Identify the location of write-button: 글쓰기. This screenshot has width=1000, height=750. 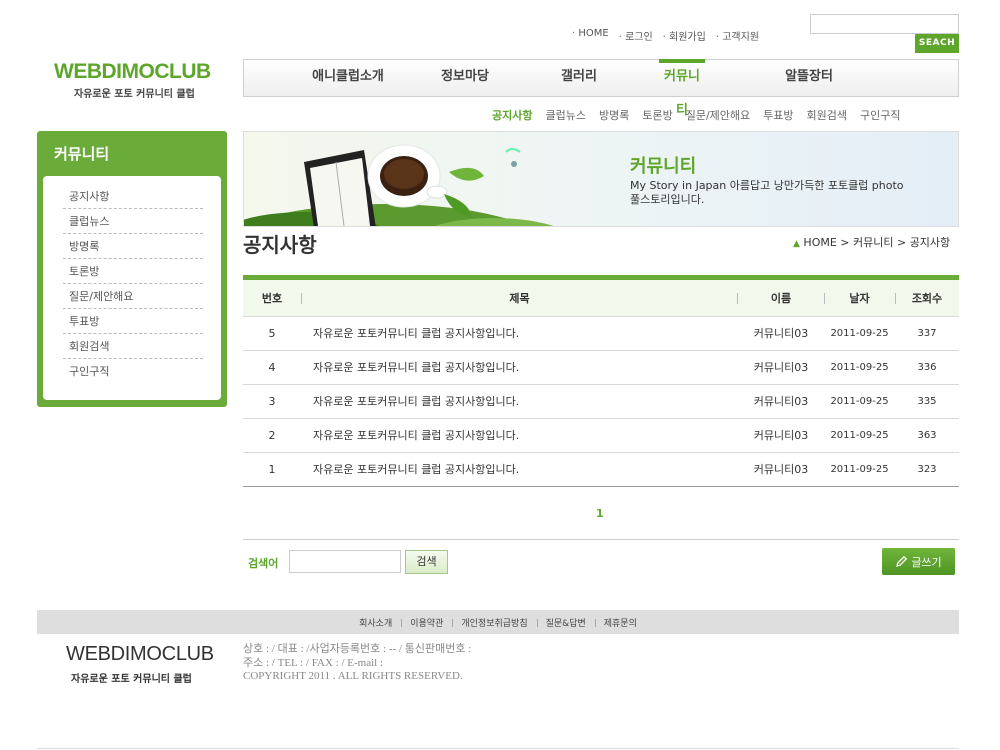
(918, 561).